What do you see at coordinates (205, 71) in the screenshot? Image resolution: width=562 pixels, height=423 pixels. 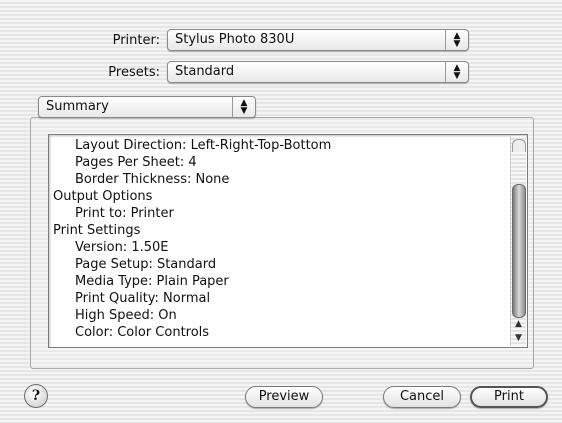 I see `presets-value: Standard` at bounding box center [205, 71].